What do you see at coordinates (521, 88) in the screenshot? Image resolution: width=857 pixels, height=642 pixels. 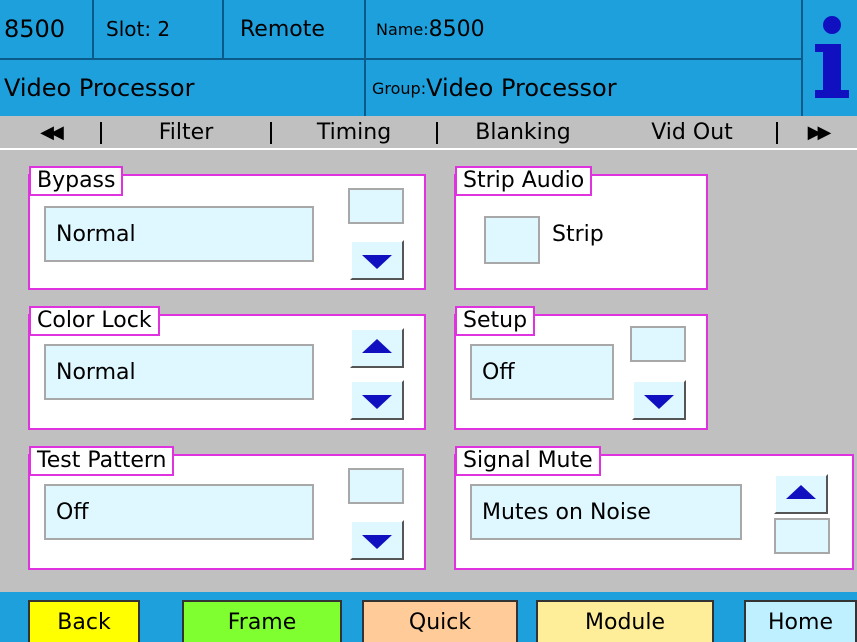 I see `group-value: Video Processor` at bounding box center [521, 88].